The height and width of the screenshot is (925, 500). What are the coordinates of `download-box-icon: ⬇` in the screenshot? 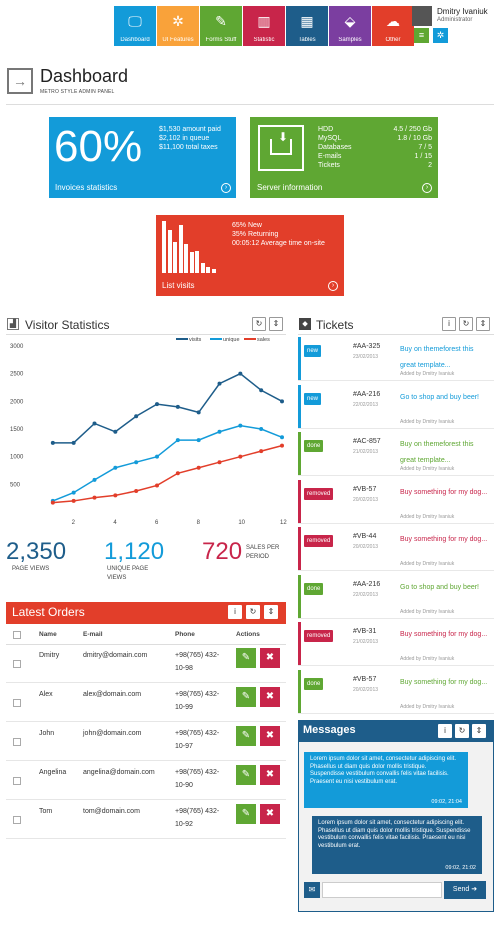 It's located at (281, 148).